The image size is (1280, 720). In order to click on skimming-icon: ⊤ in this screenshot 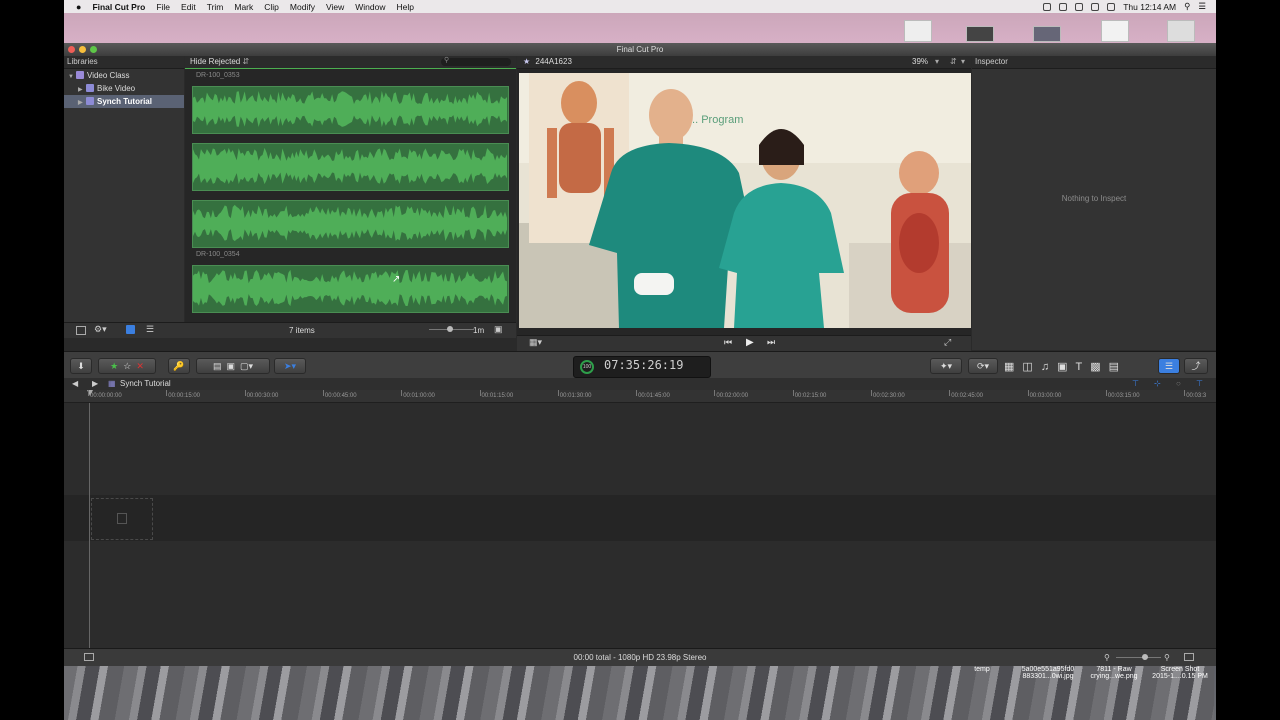, I will do `click(1135, 384)`.